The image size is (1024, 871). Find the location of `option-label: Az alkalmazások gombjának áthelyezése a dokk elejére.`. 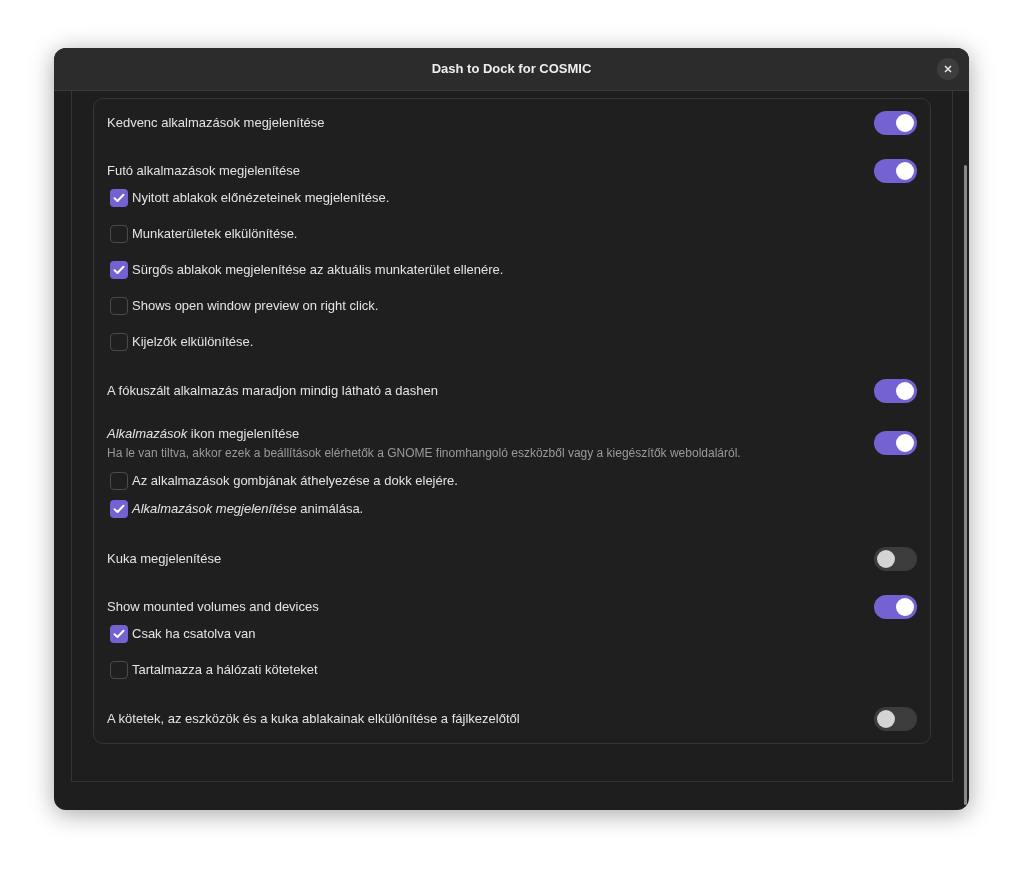

option-label: Az alkalmazások gombjának áthelyezése a dokk elejére. is located at coordinates (295, 481).